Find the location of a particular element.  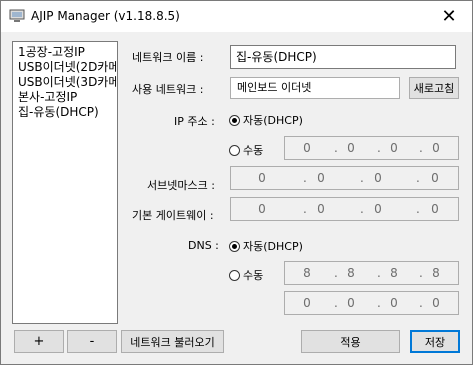

apply-button-label: 적용 is located at coordinates (350, 342).